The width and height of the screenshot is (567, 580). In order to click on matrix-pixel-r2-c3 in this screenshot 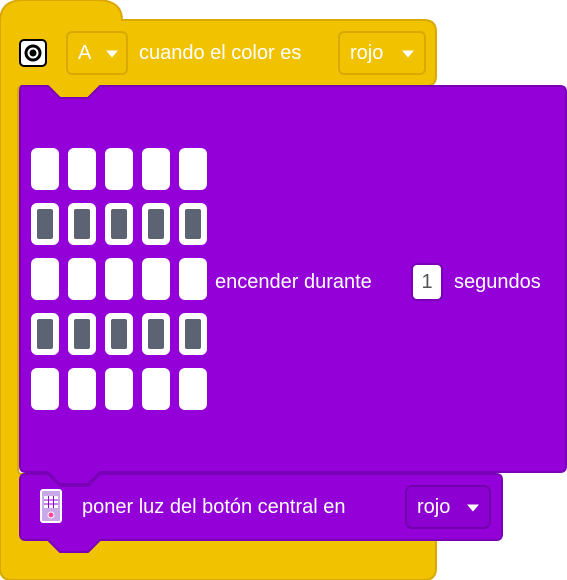, I will do `click(119, 224)`.